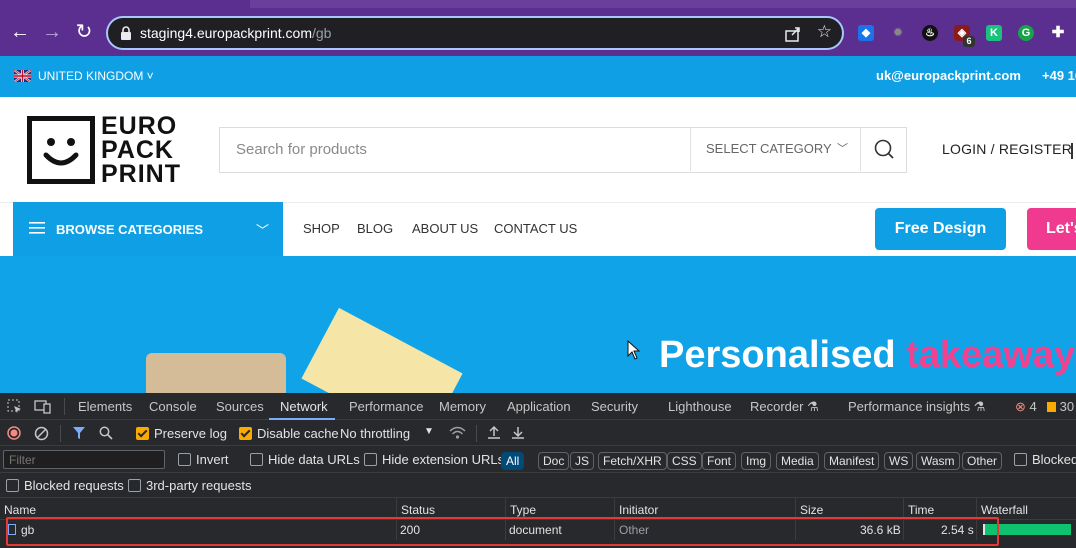  What do you see at coordinates (700, 406) in the screenshot?
I see `tab-lighthouse: Lighthouse` at bounding box center [700, 406].